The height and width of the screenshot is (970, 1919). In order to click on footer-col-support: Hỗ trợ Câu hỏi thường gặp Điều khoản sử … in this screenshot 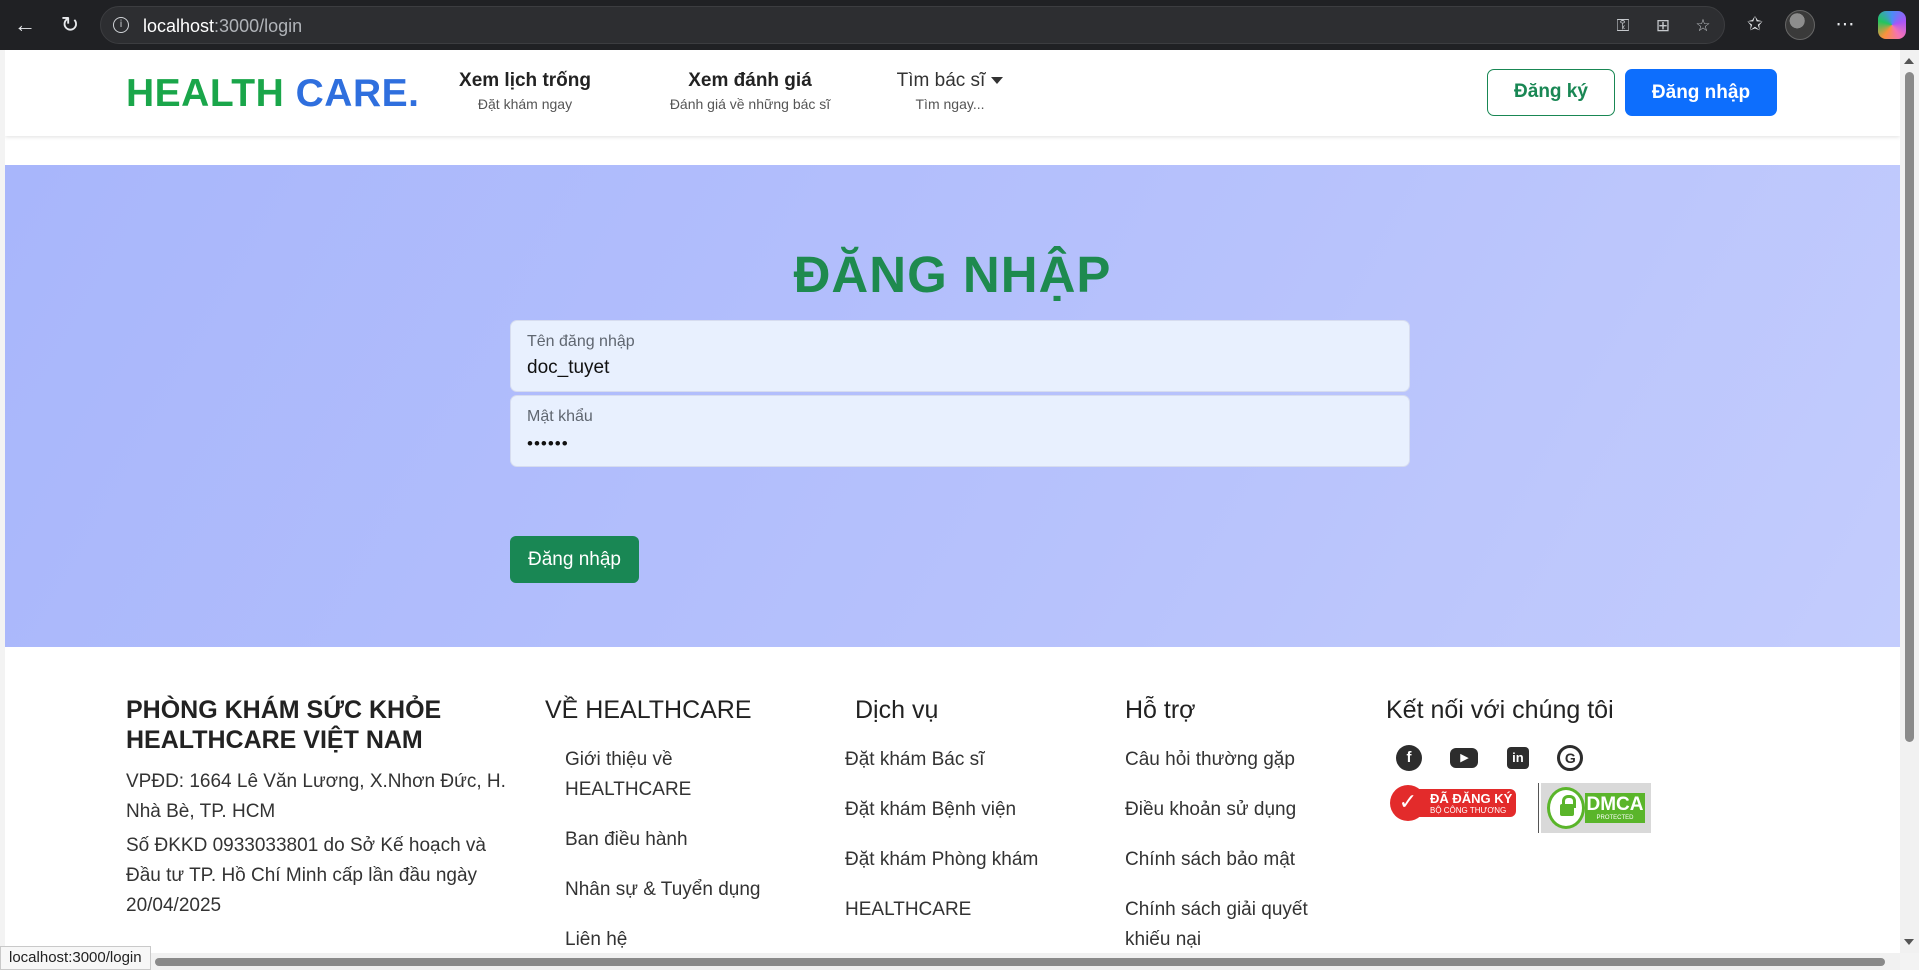, I will do `click(1240, 824)`.